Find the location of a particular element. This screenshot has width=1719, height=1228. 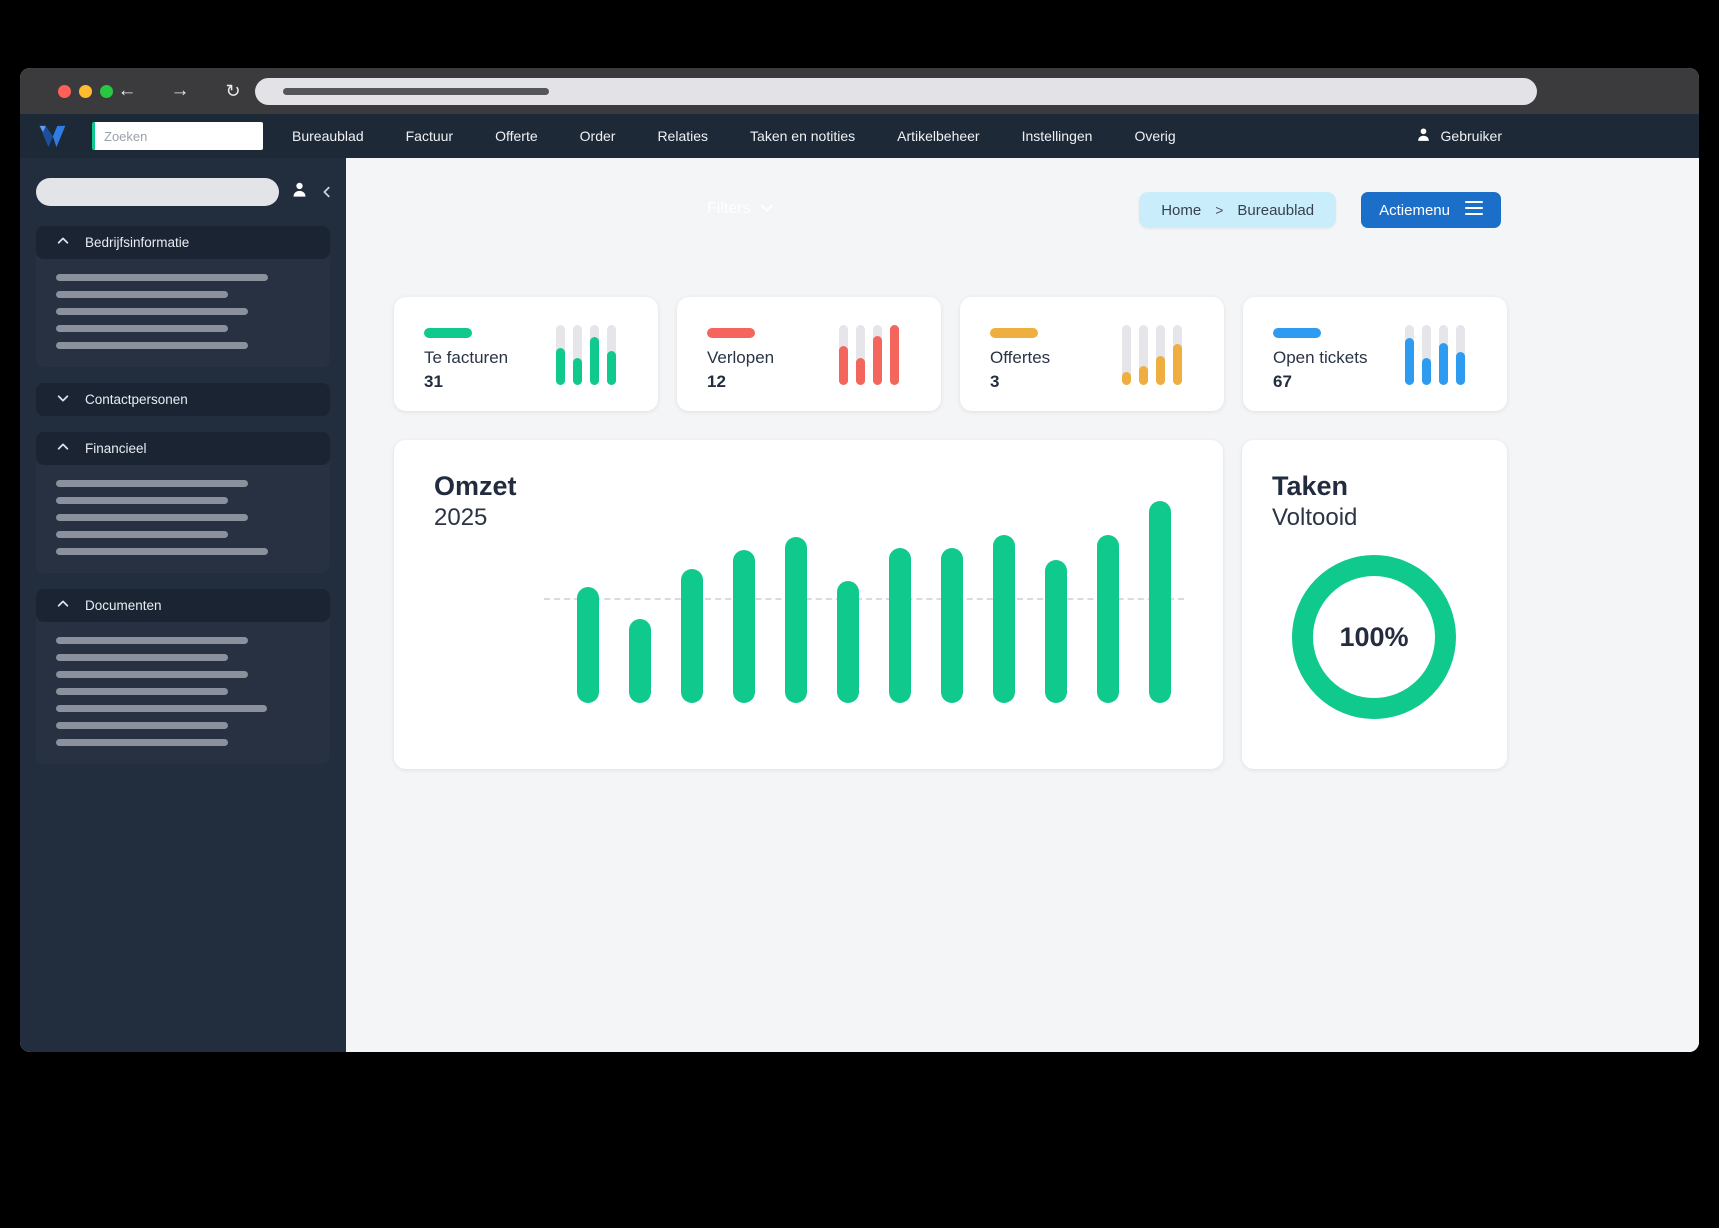

nav-item-order: Order is located at coordinates (598, 136).